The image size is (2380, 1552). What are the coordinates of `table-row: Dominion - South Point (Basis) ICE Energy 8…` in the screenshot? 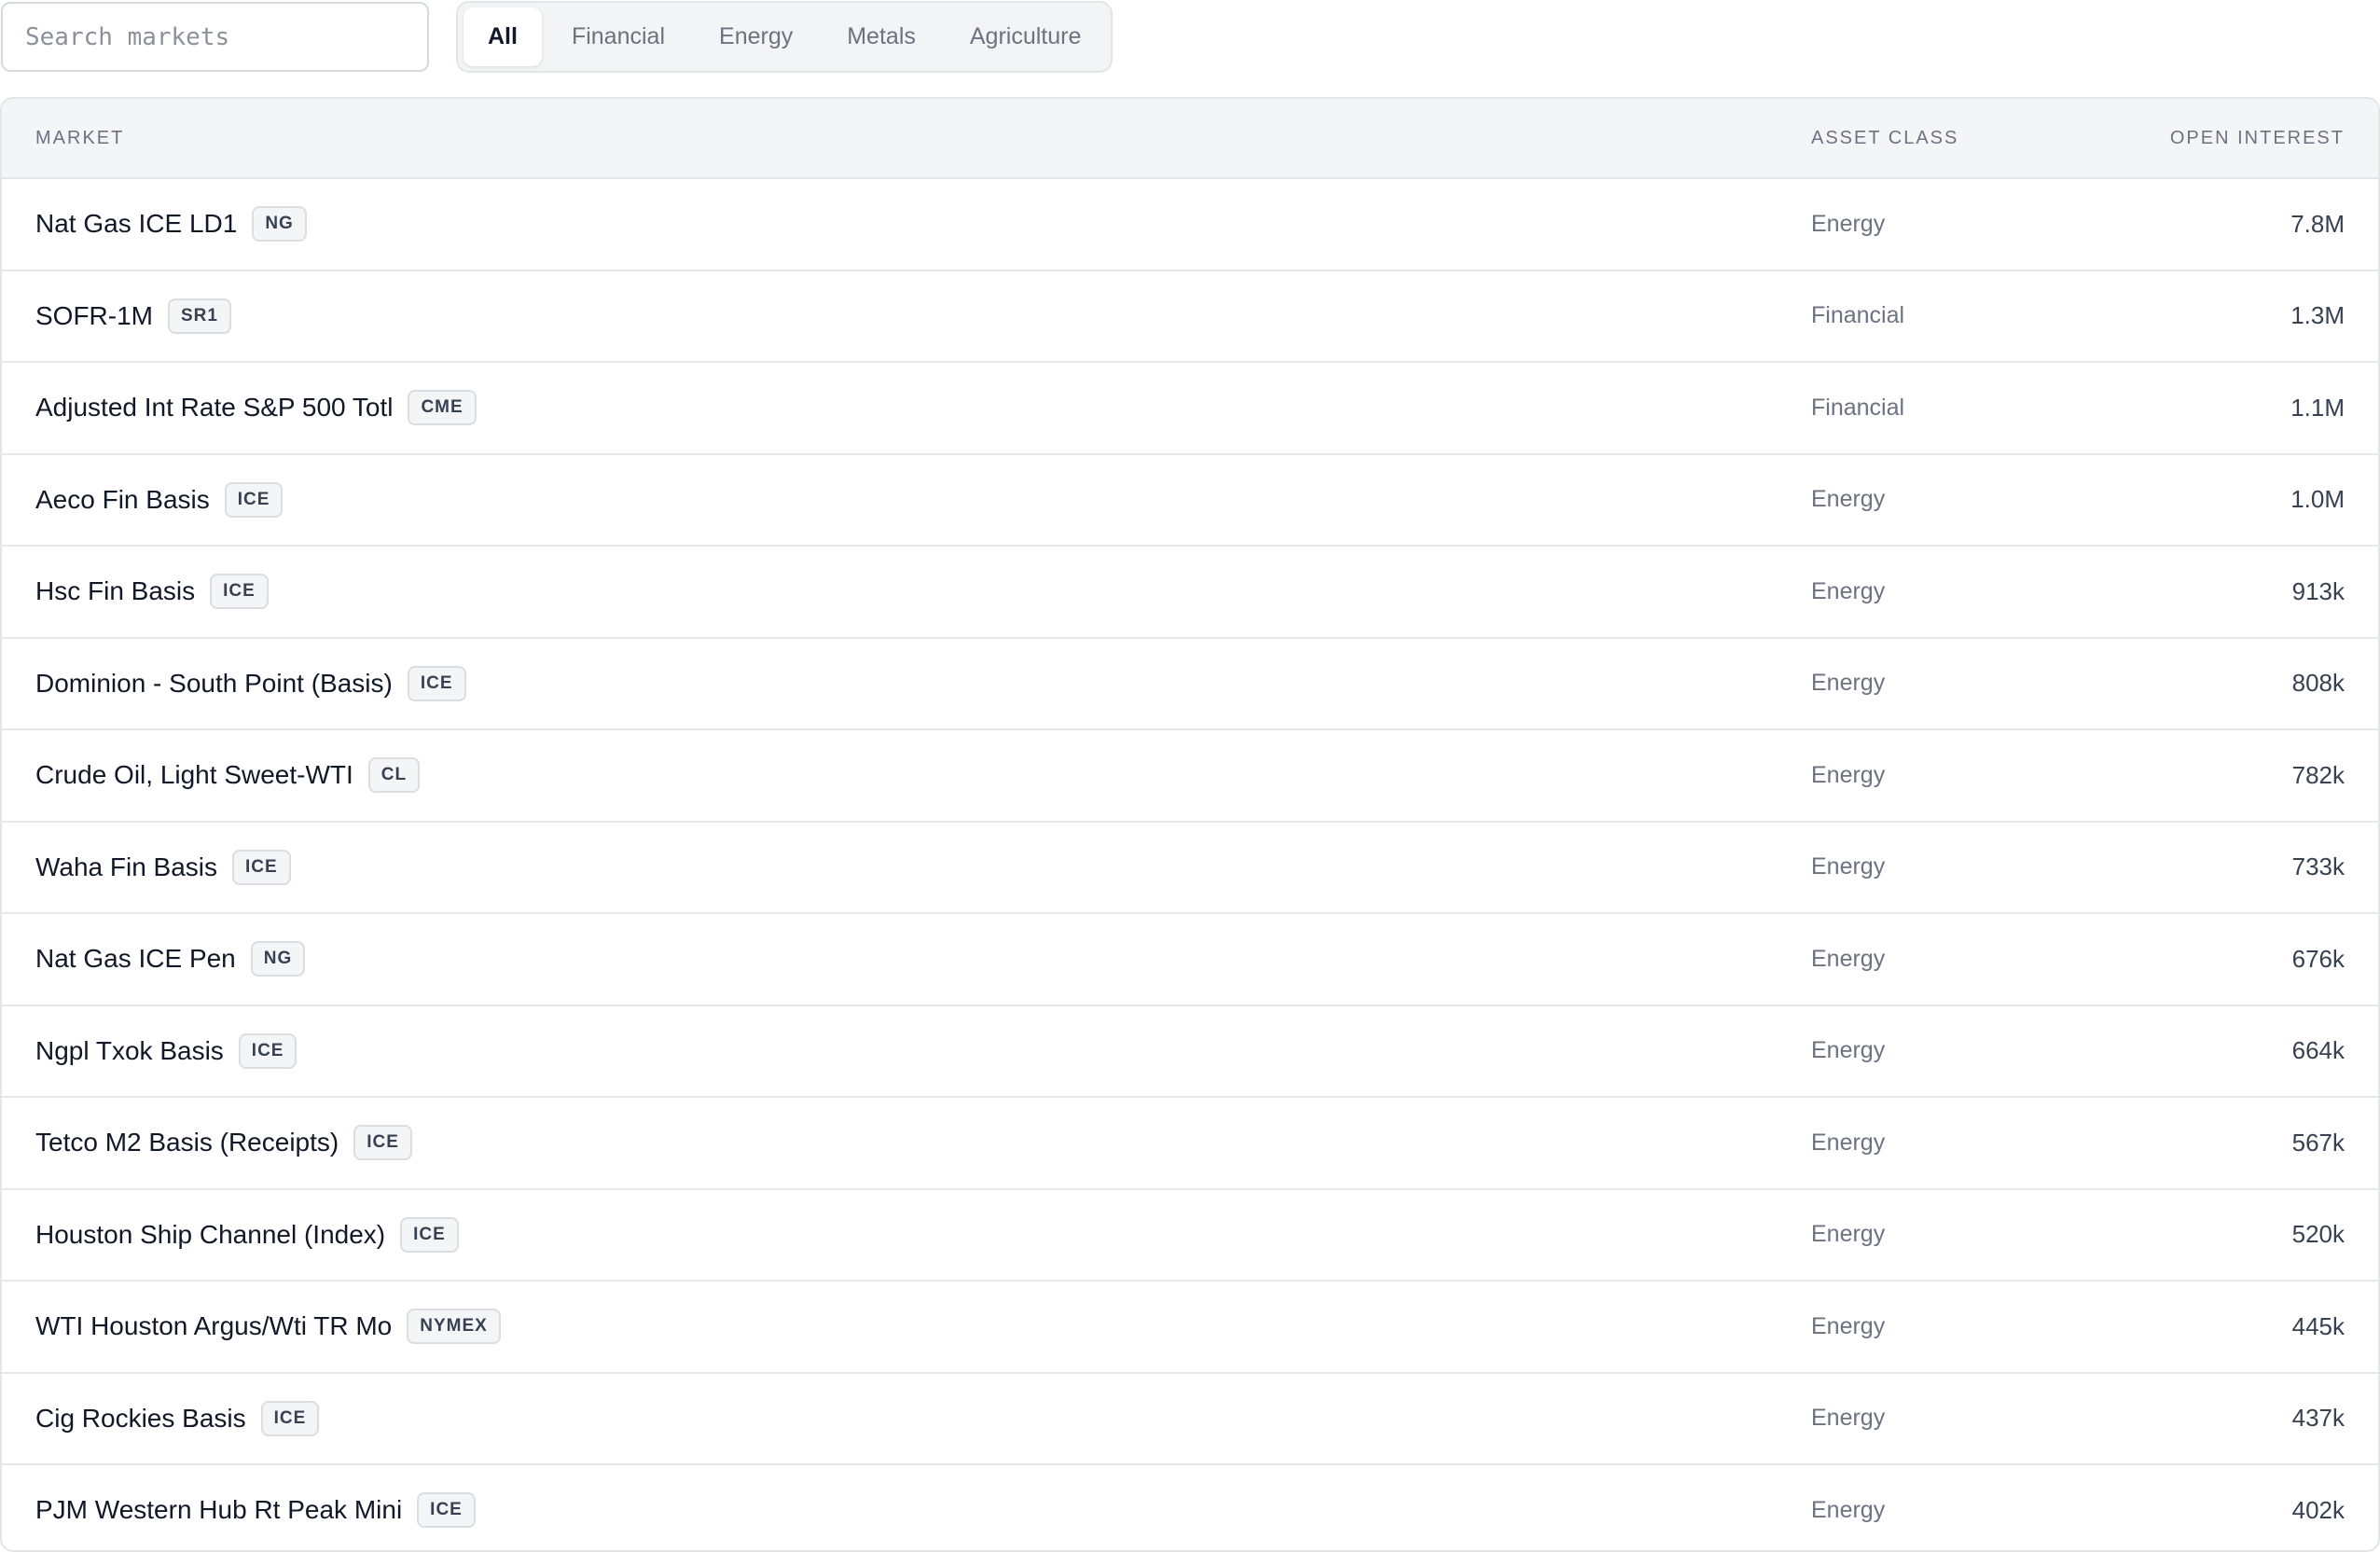 It's located at (1190, 684).